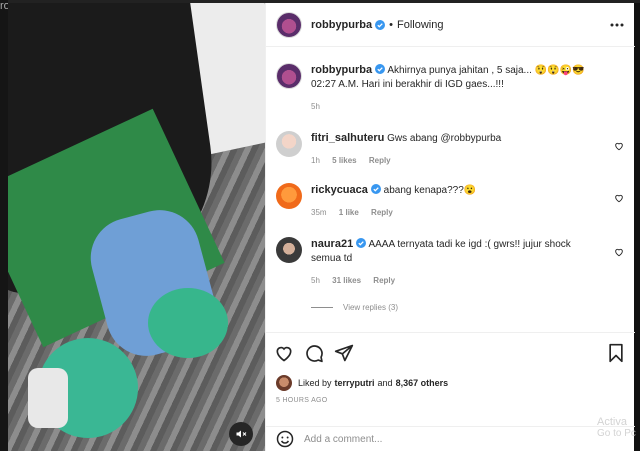  Describe the element at coordinates (322, 307) in the screenshot. I see `divider` at that location.